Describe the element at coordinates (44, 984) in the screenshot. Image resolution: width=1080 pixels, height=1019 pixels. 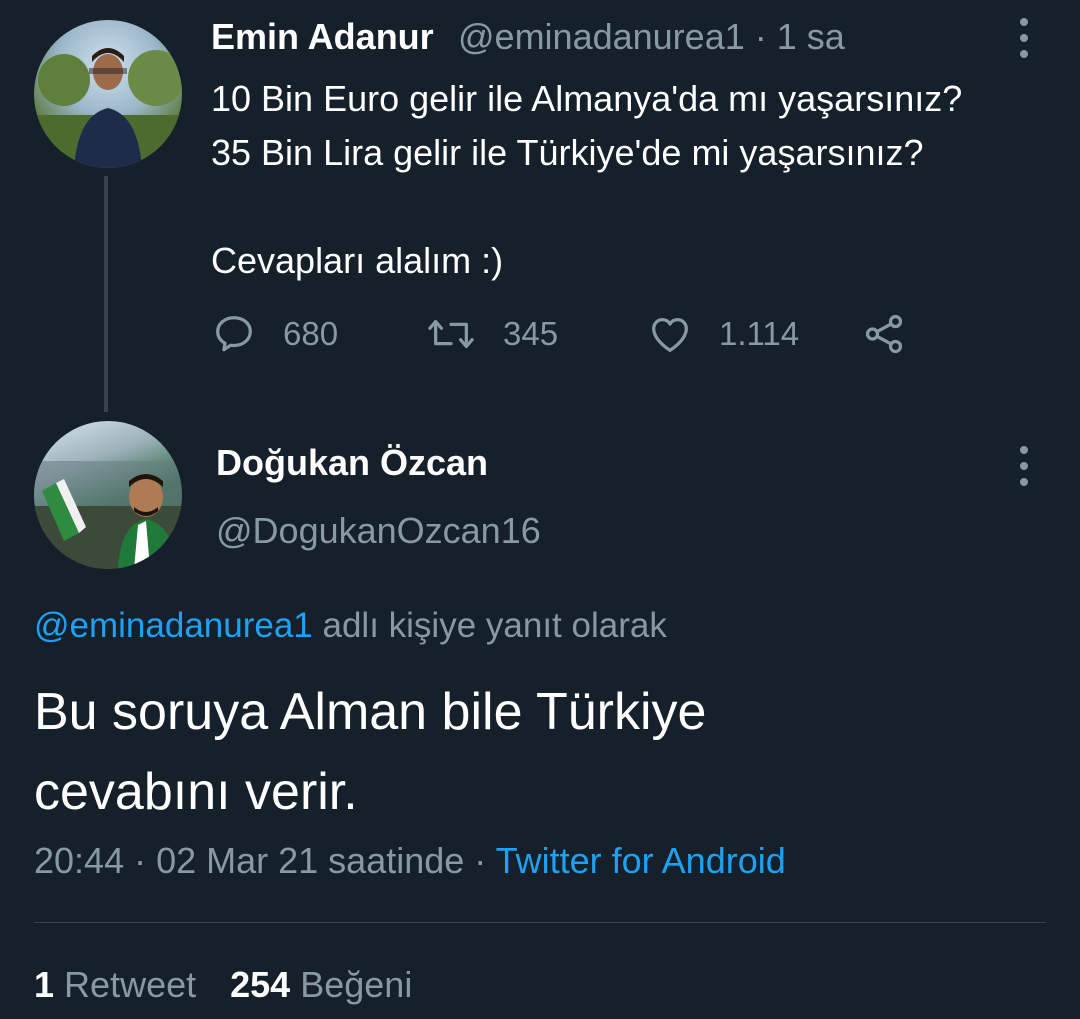
I see `retweet-total: 1` at that location.